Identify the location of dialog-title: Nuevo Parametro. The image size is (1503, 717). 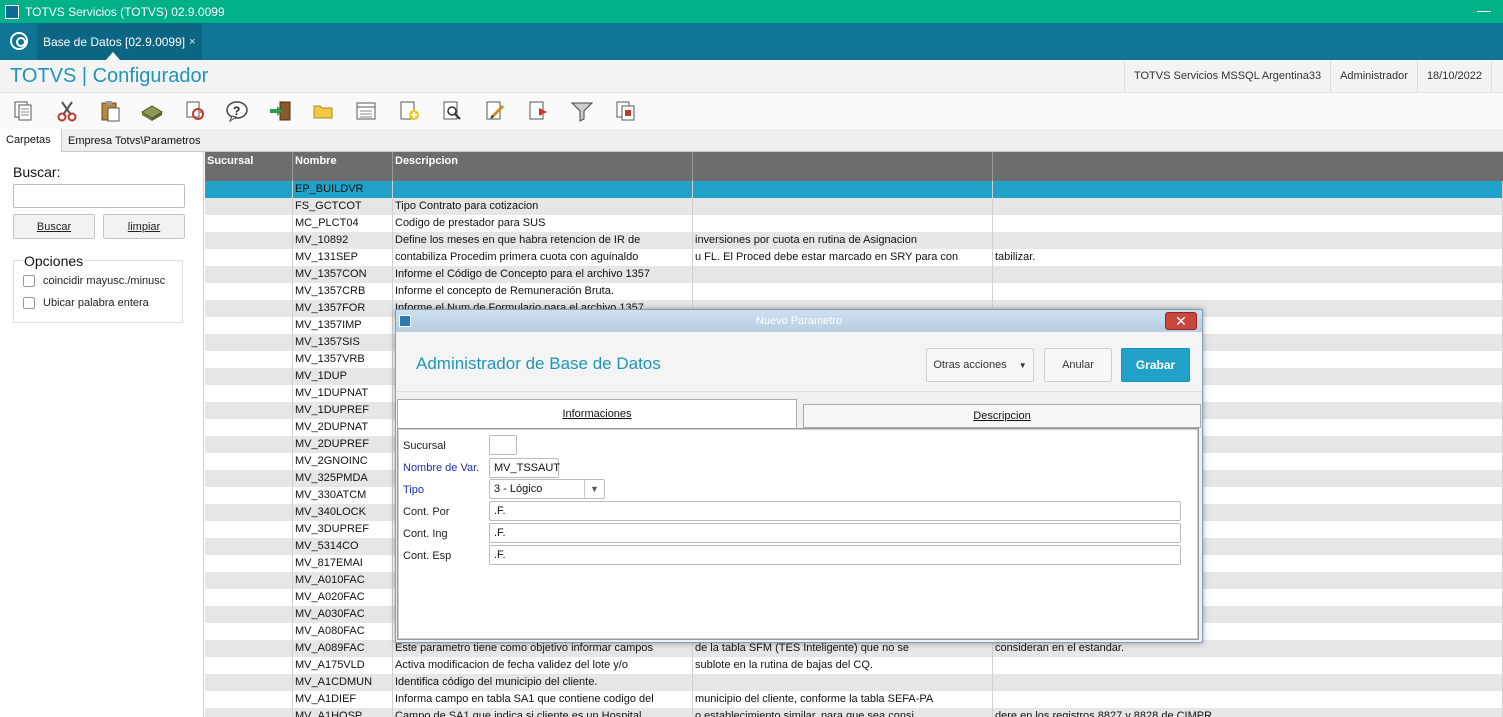
(799, 321).